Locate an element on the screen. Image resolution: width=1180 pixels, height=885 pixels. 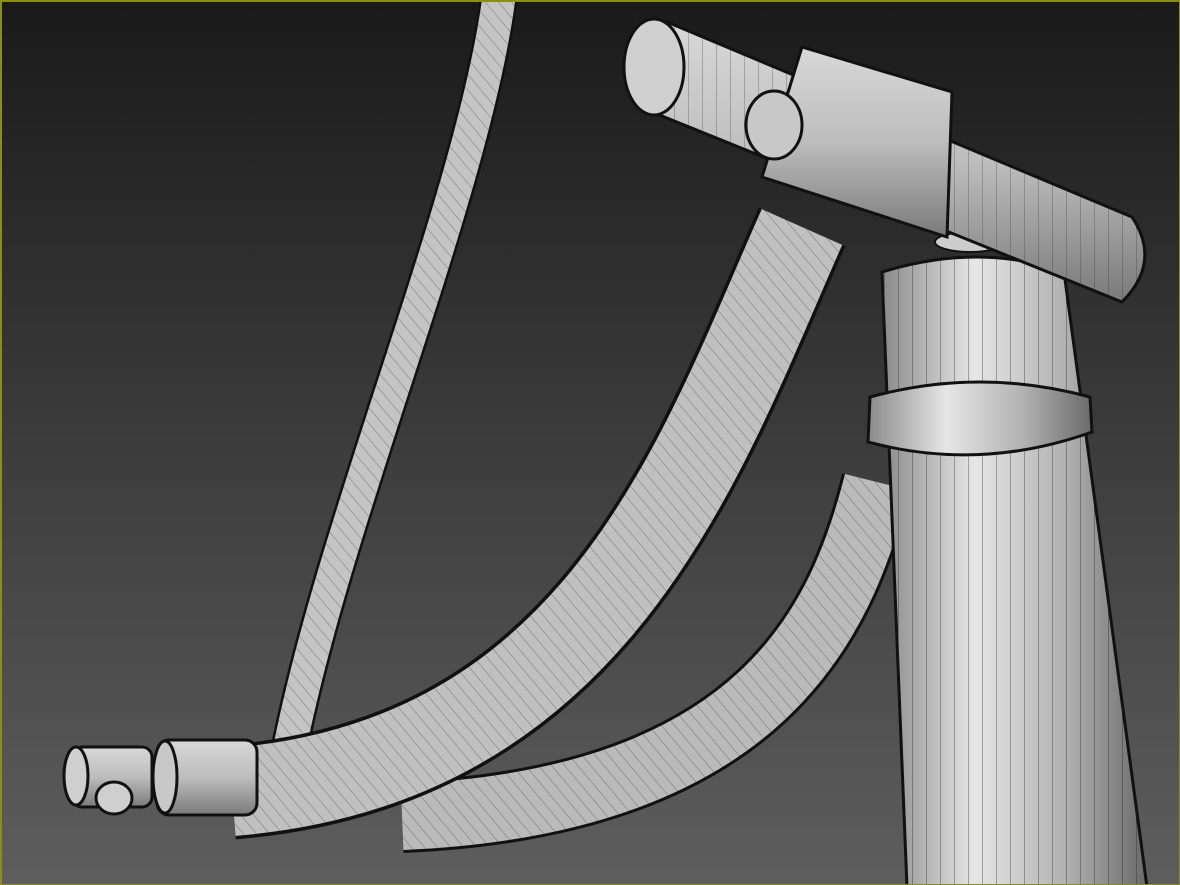
pillar-collar is located at coordinates (980, 418).